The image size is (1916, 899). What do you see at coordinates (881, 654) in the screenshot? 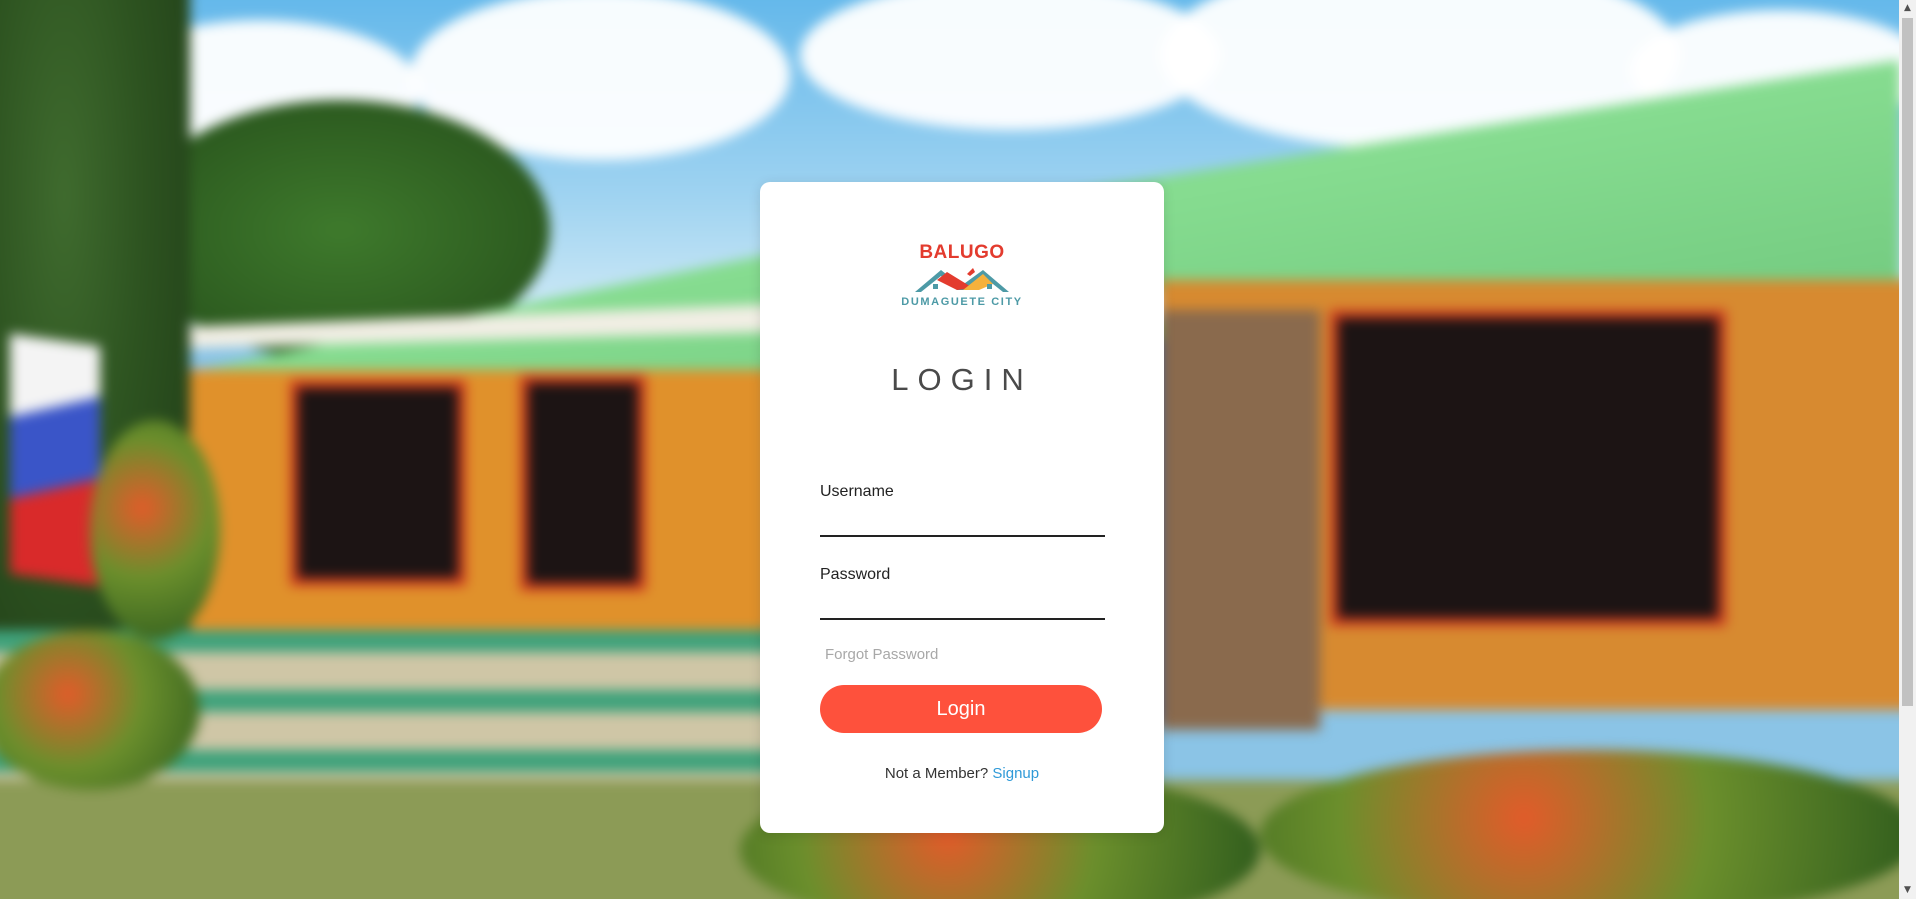
I see `forgot-password-link: Forgot Password` at bounding box center [881, 654].